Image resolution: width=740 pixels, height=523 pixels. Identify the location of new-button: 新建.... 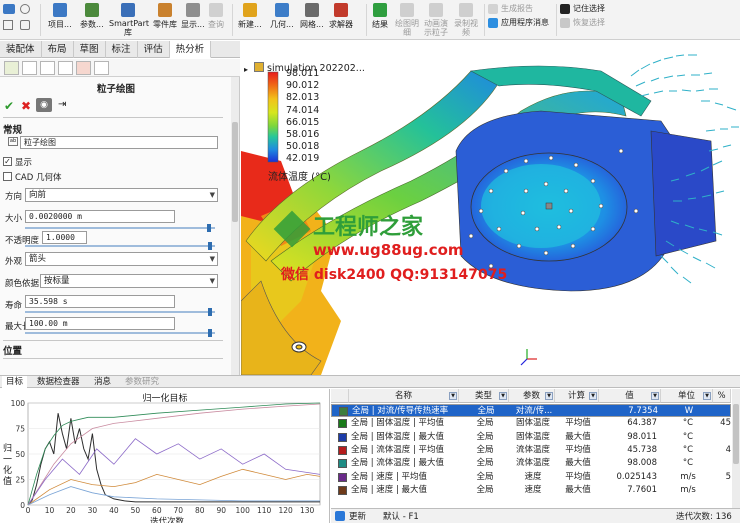
(250, 20).